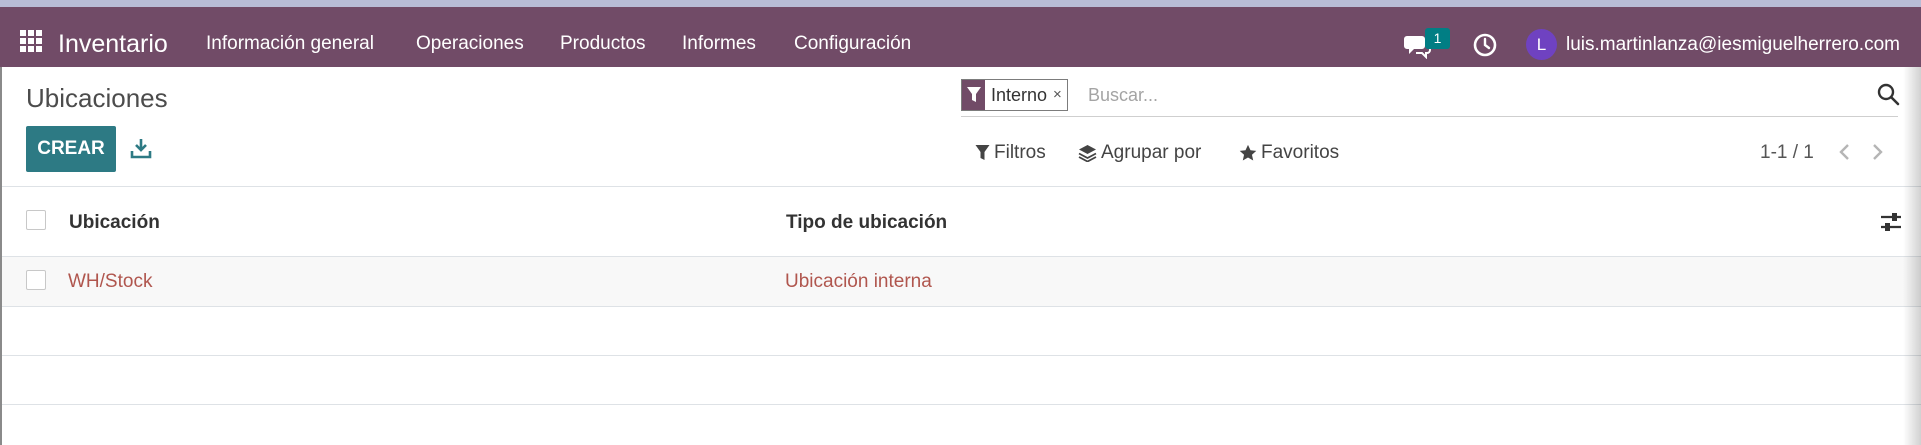 The width and height of the screenshot is (1921, 445). I want to click on menu-item-productos: Productos, so click(603, 44).